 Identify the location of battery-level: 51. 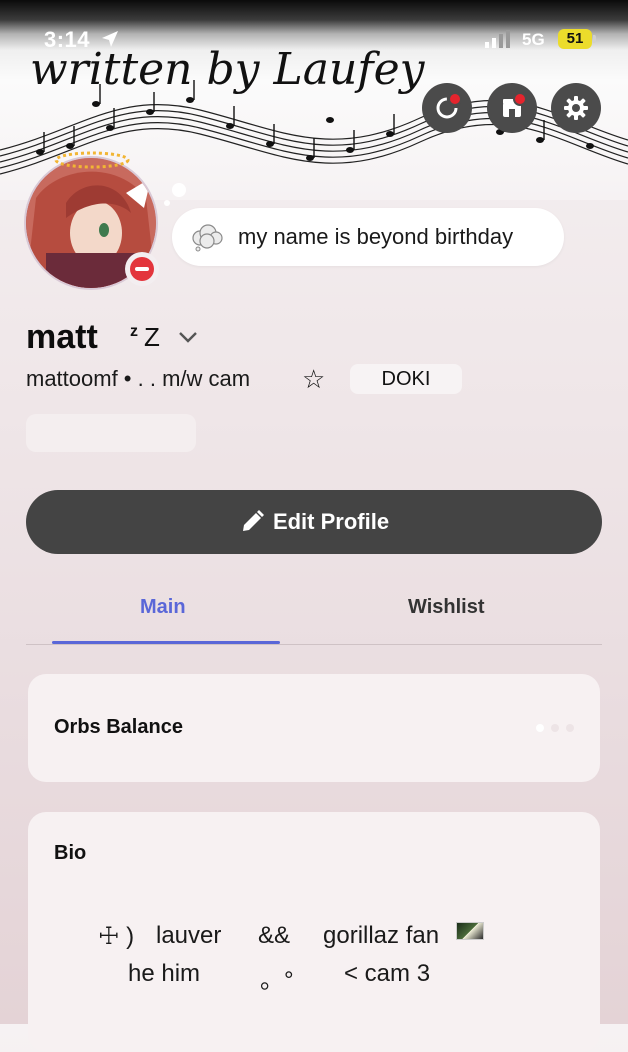
(575, 39).